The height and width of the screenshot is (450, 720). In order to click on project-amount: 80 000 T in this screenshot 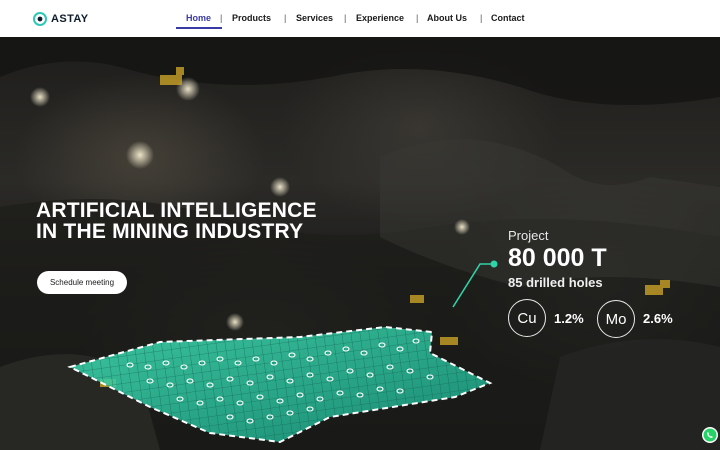, I will do `click(557, 258)`.